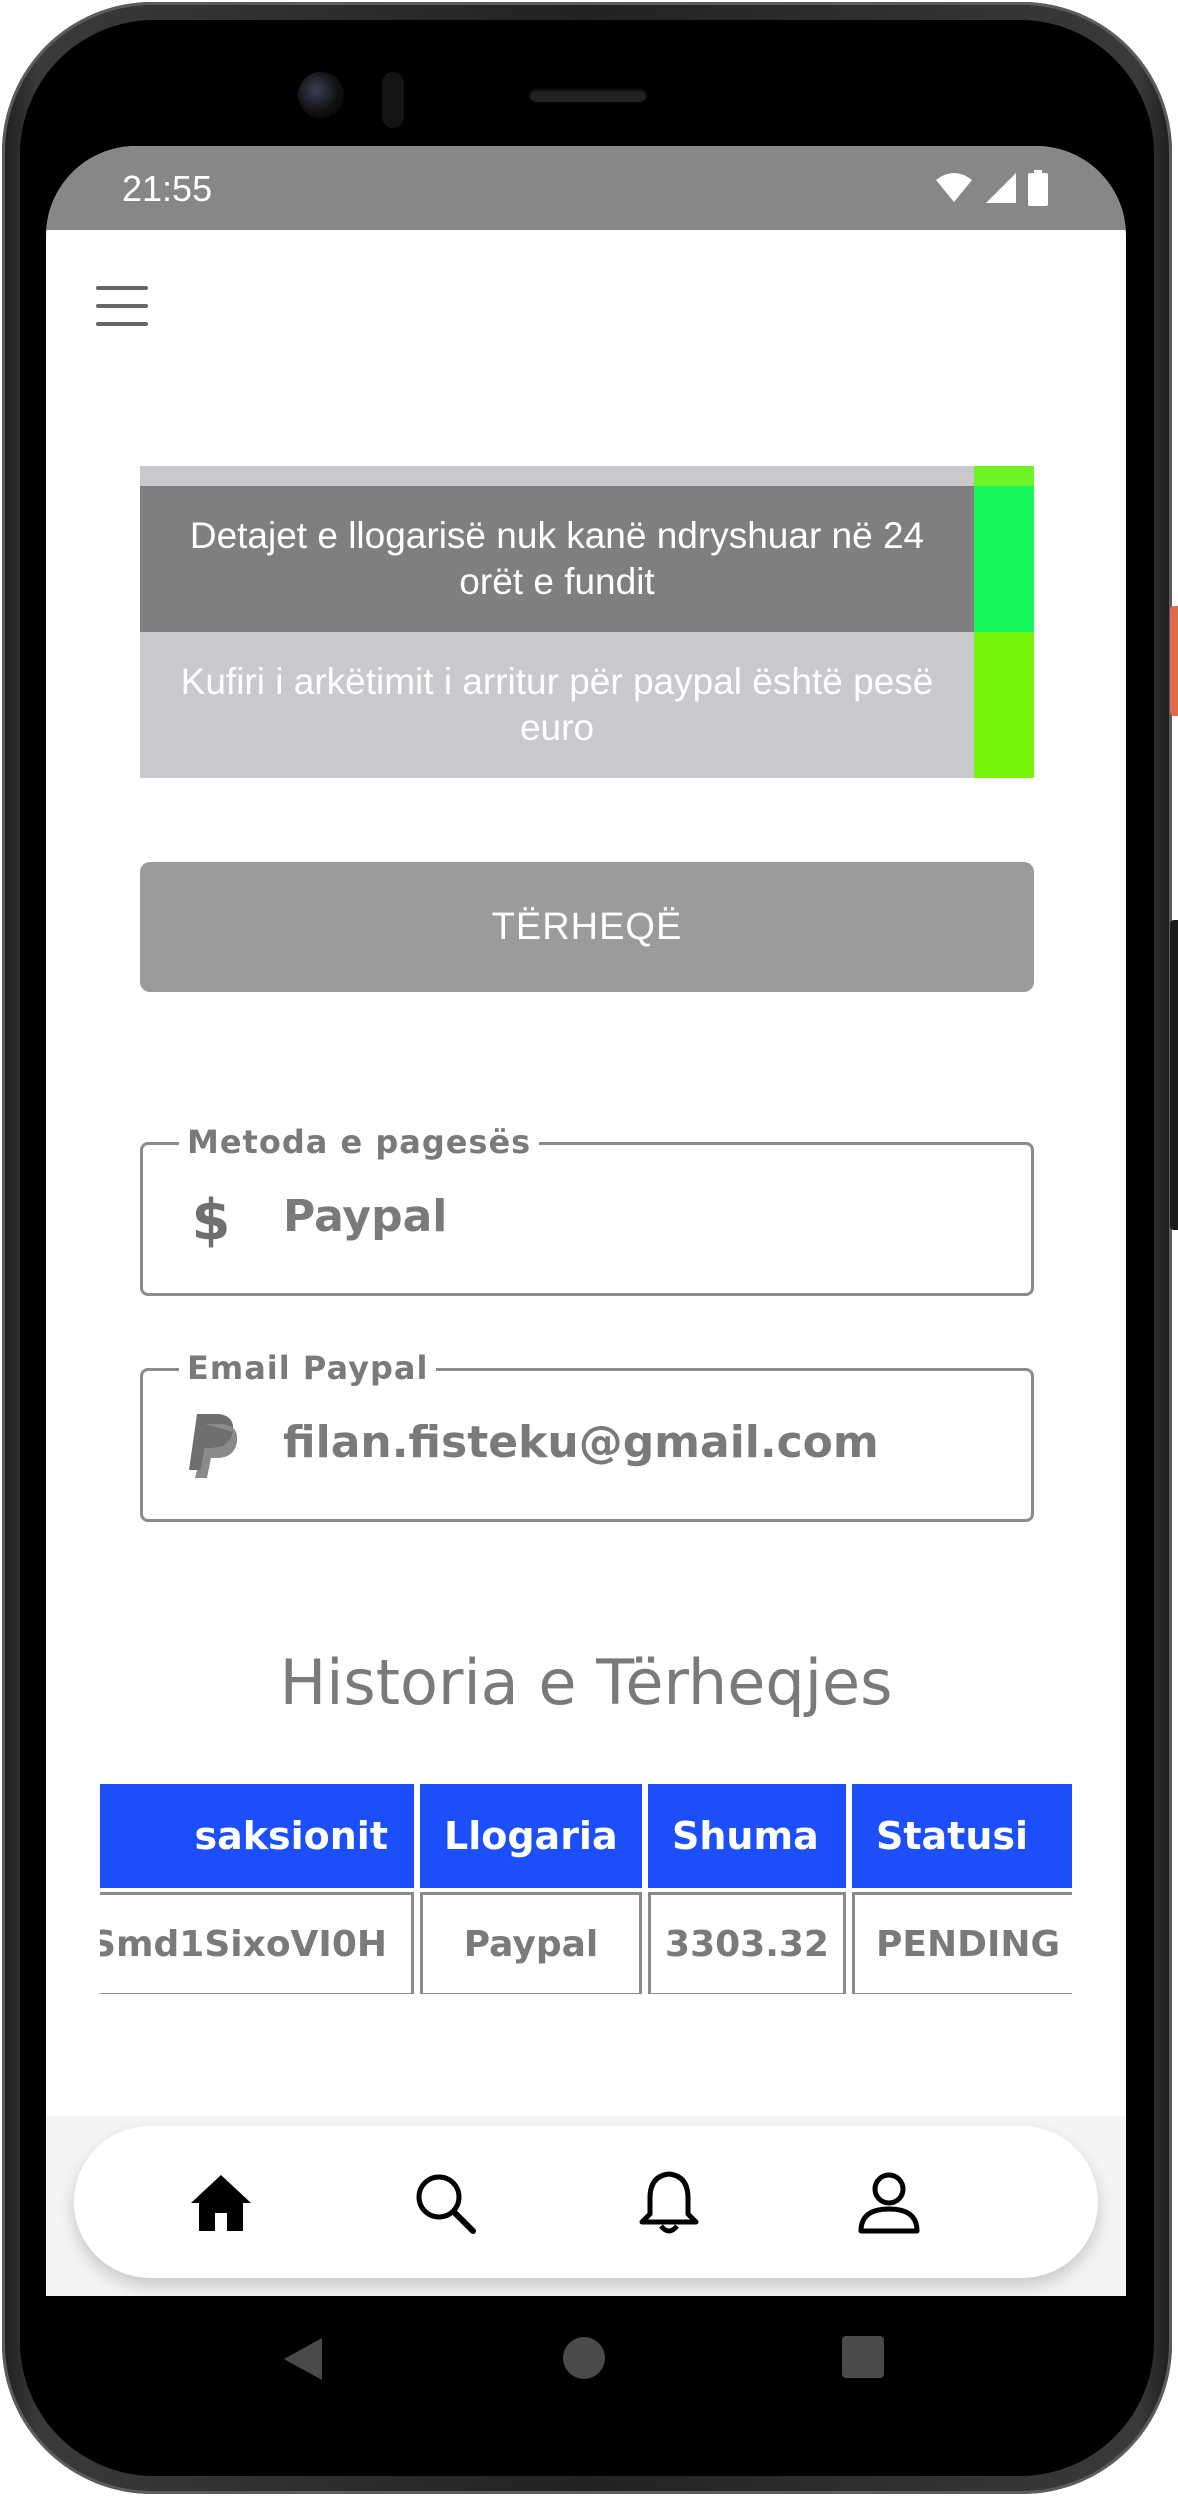 The image size is (1178, 2498). What do you see at coordinates (211, 1446) in the screenshot?
I see `paypal-icon` at bounding box center [211, 1446].